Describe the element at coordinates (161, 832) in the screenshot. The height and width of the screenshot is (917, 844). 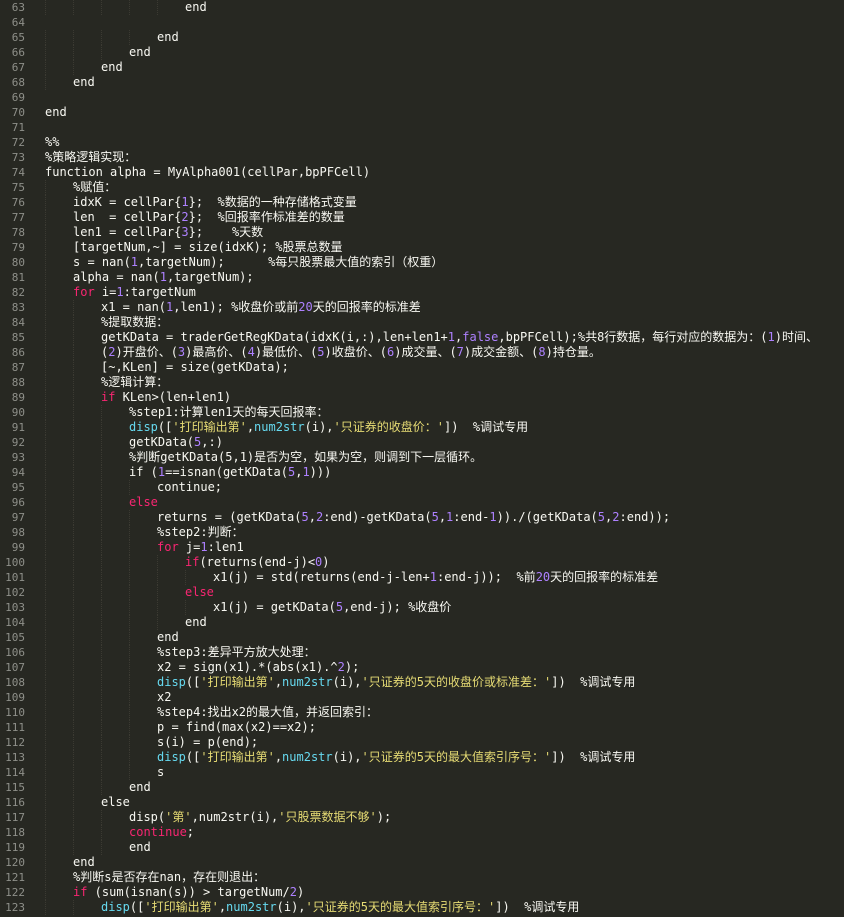
I see `code-text: continue;` at that location.